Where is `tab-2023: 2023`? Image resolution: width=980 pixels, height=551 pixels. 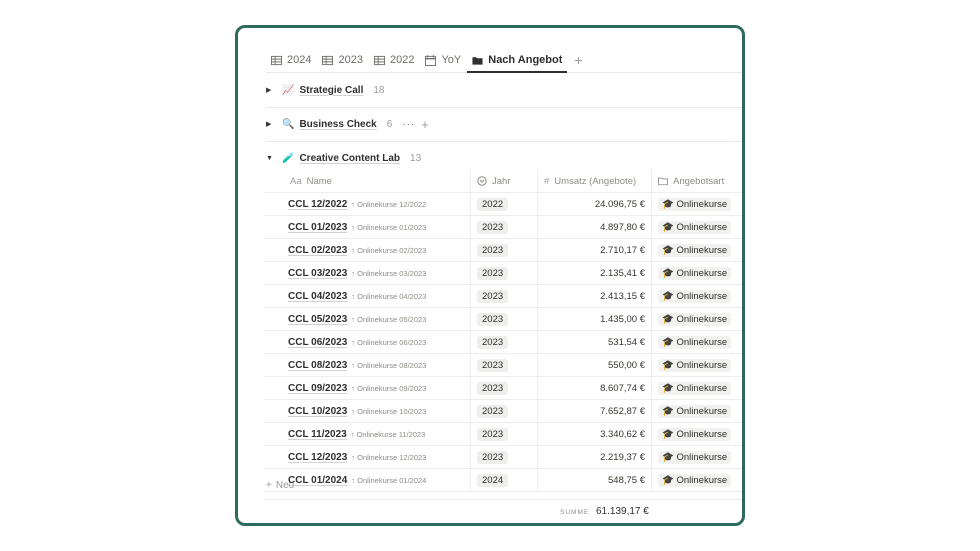
tab-2023: 2023 is located at coordinates (342, 63).